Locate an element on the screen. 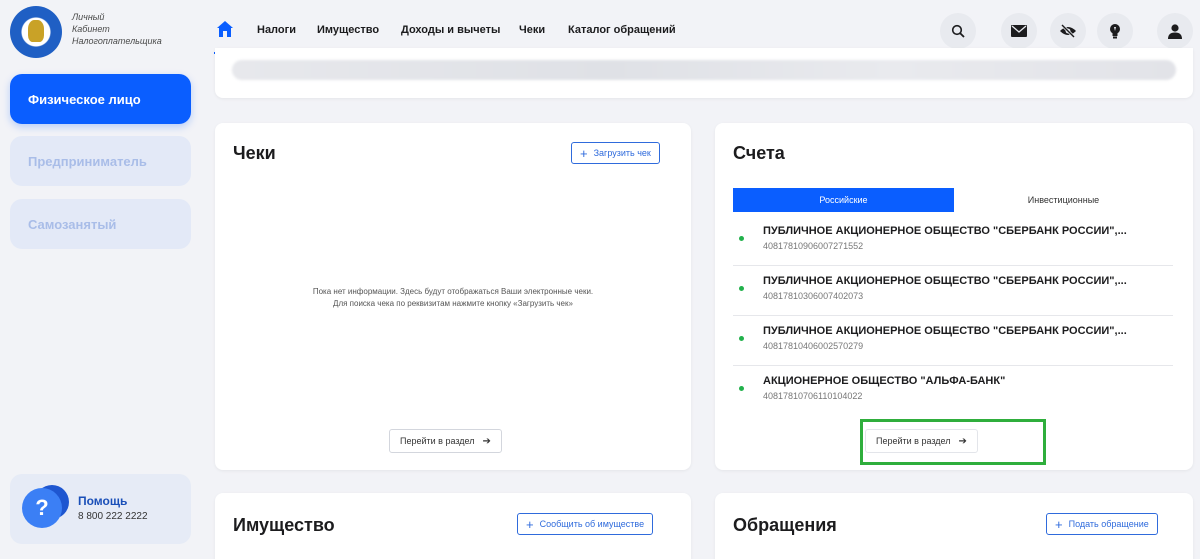 This screenshot has width=1200, height=559. mail-icon is located at coordinates (1019, 31).